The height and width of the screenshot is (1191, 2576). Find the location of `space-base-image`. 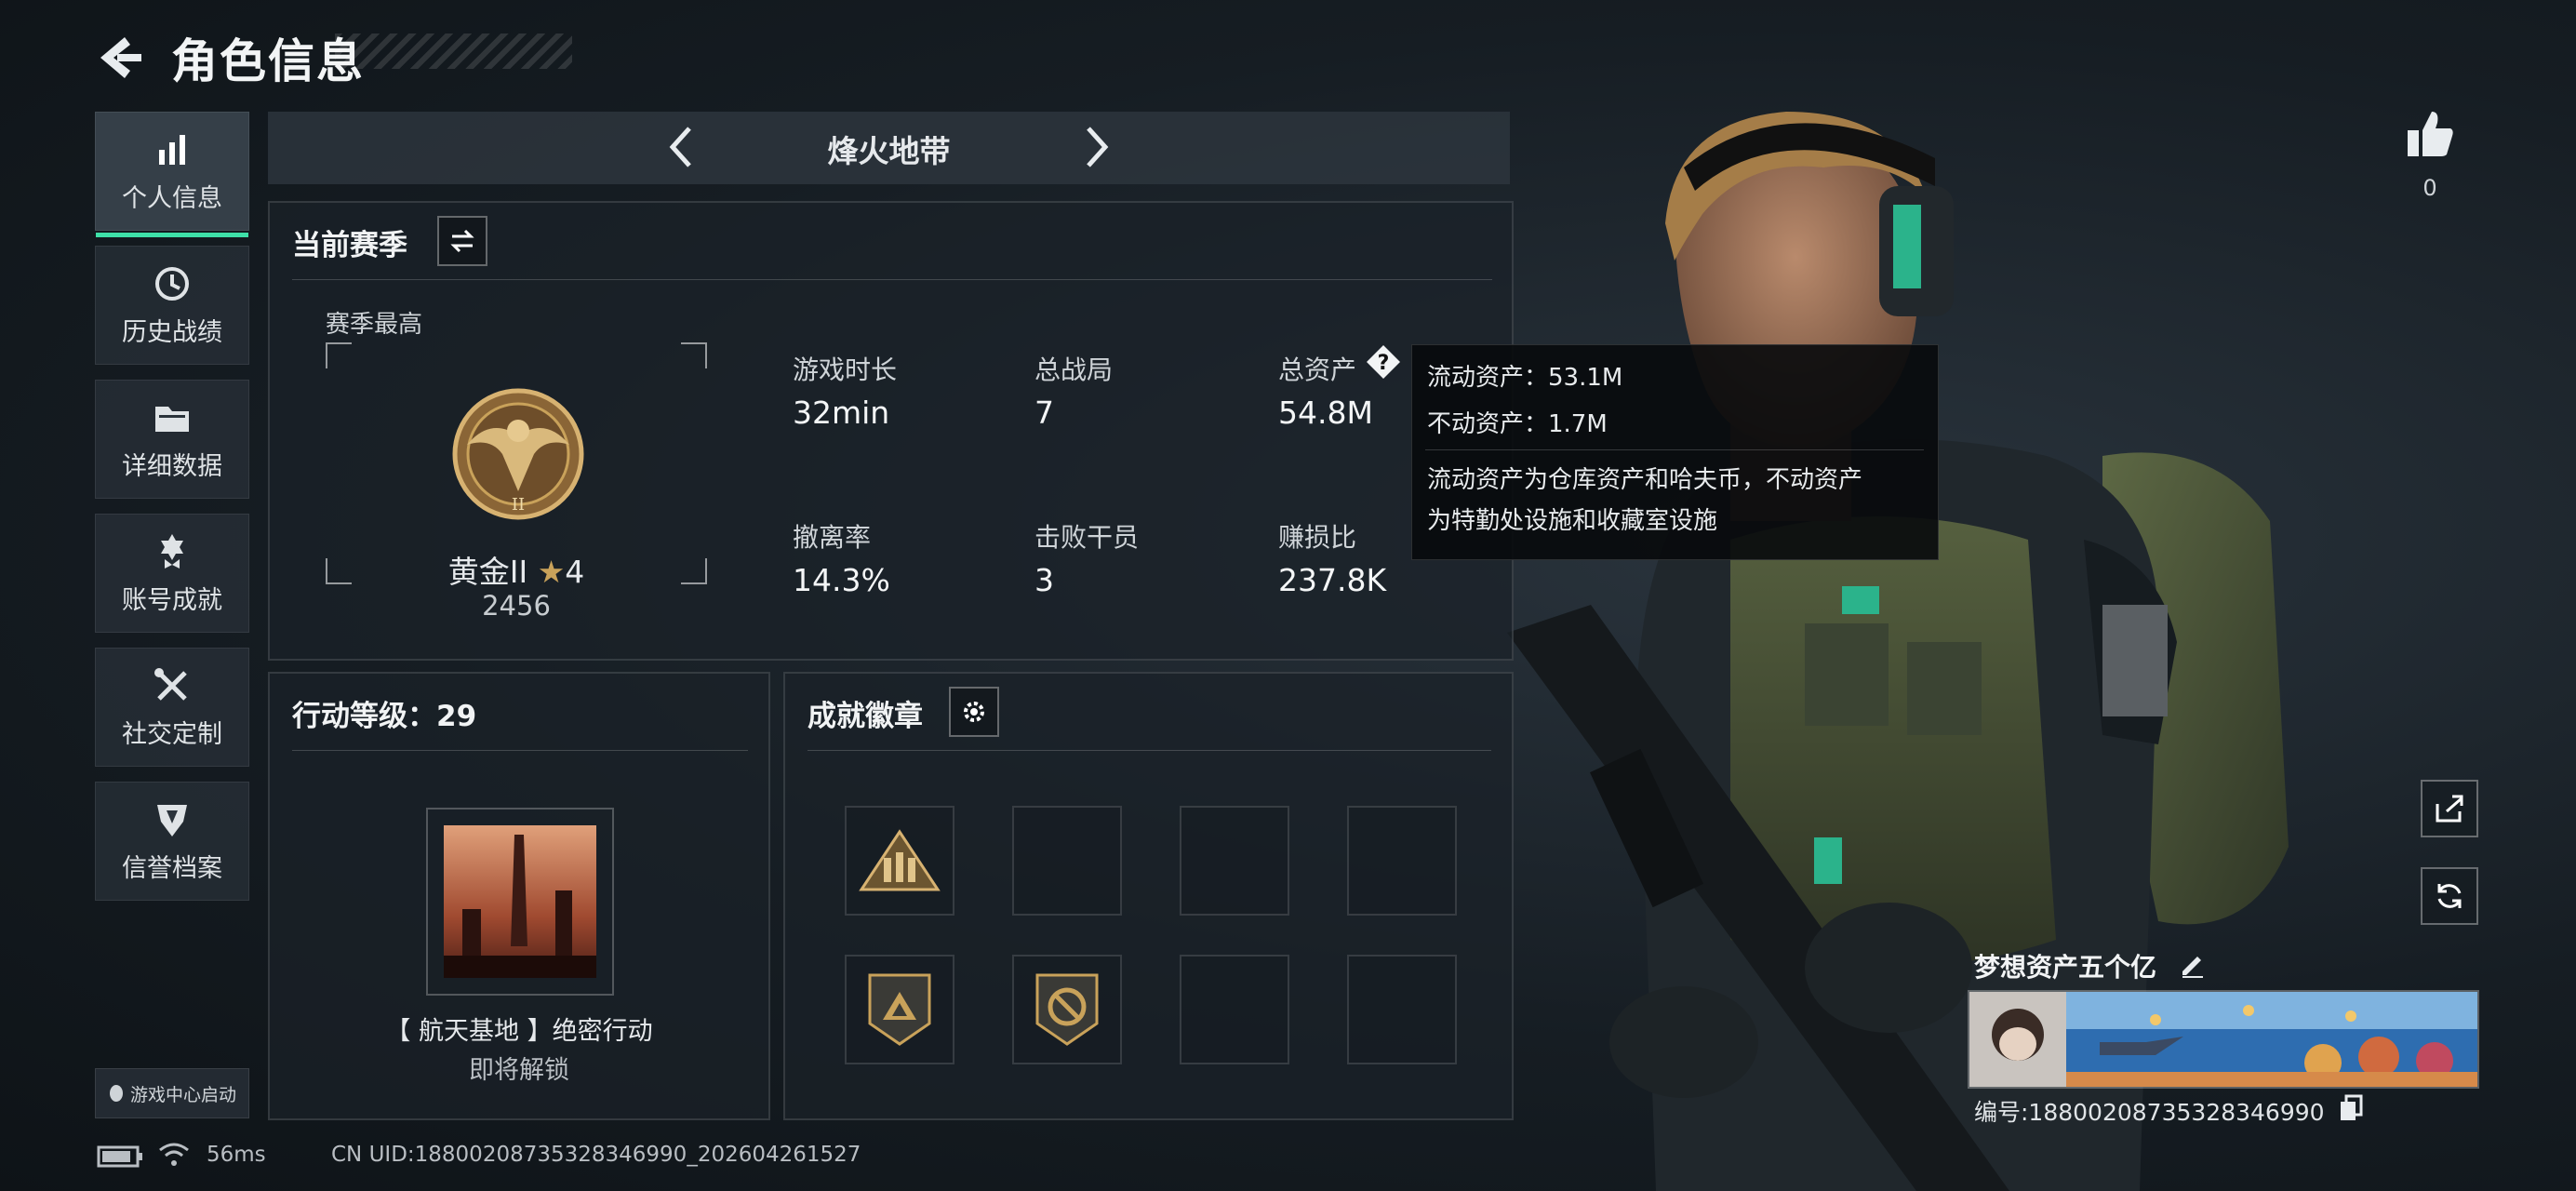

space-base-image is located at coordinates (520, 901).